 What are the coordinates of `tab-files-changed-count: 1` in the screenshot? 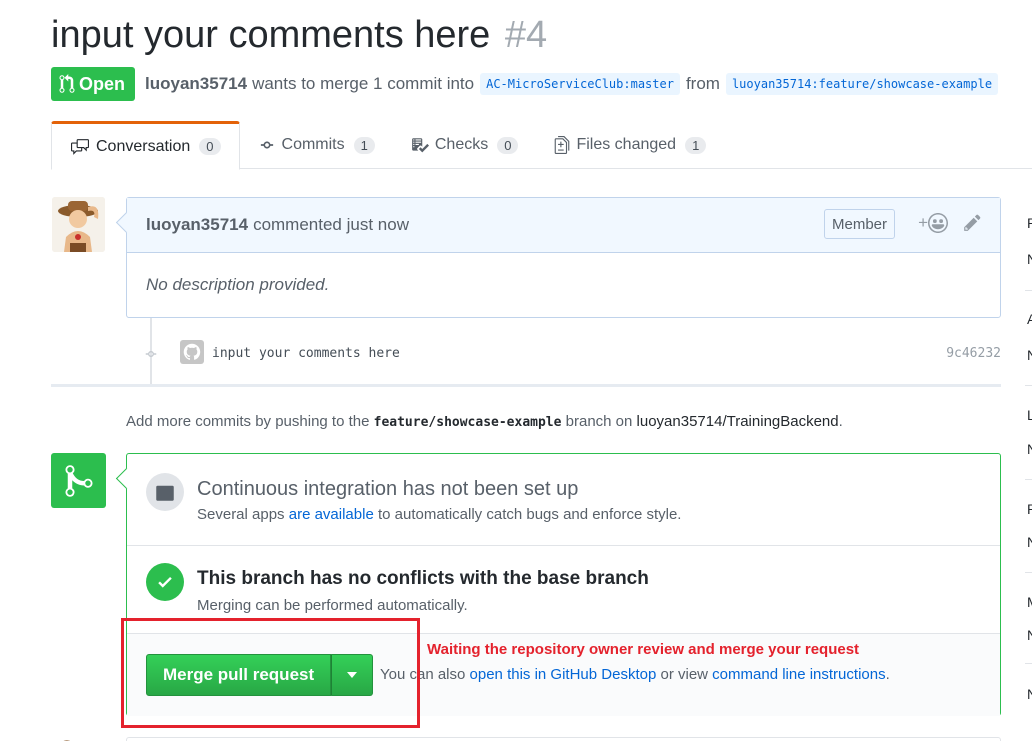 It's located at (696, 145).